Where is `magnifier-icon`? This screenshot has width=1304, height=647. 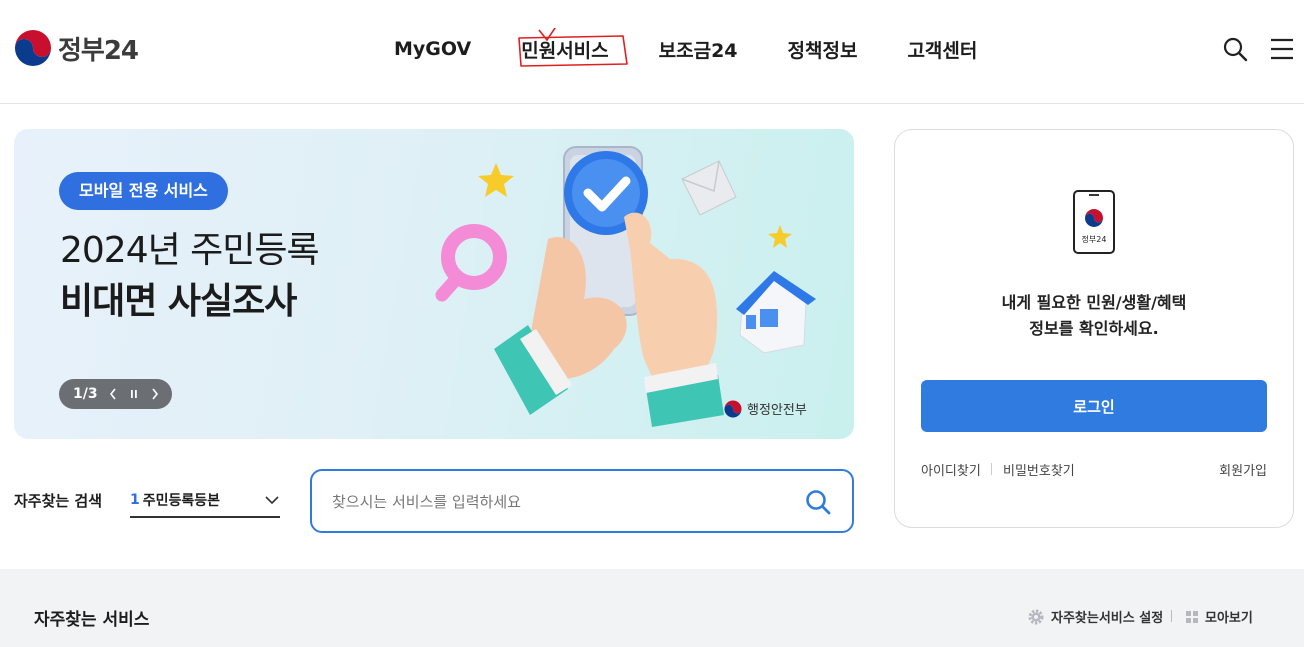
magnifier-icon is located at coordinates (471, 263).